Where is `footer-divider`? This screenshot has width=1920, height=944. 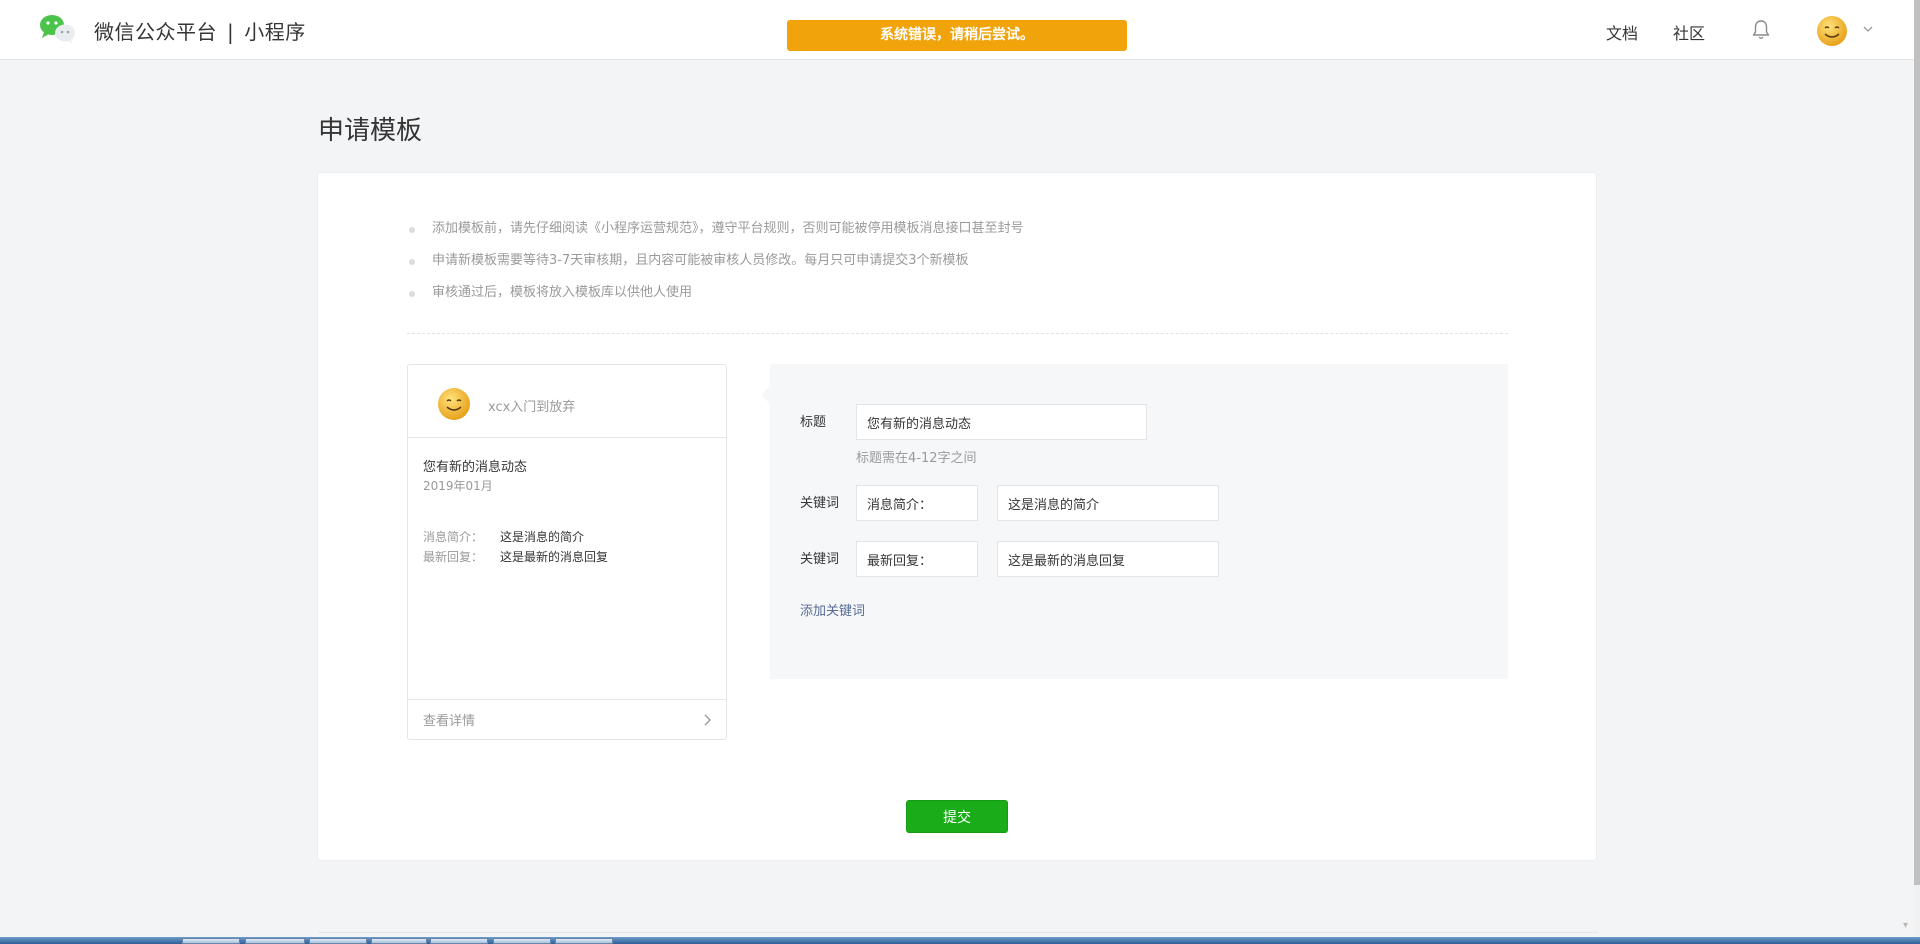 footer-divider is located at coordinates (958, 932).